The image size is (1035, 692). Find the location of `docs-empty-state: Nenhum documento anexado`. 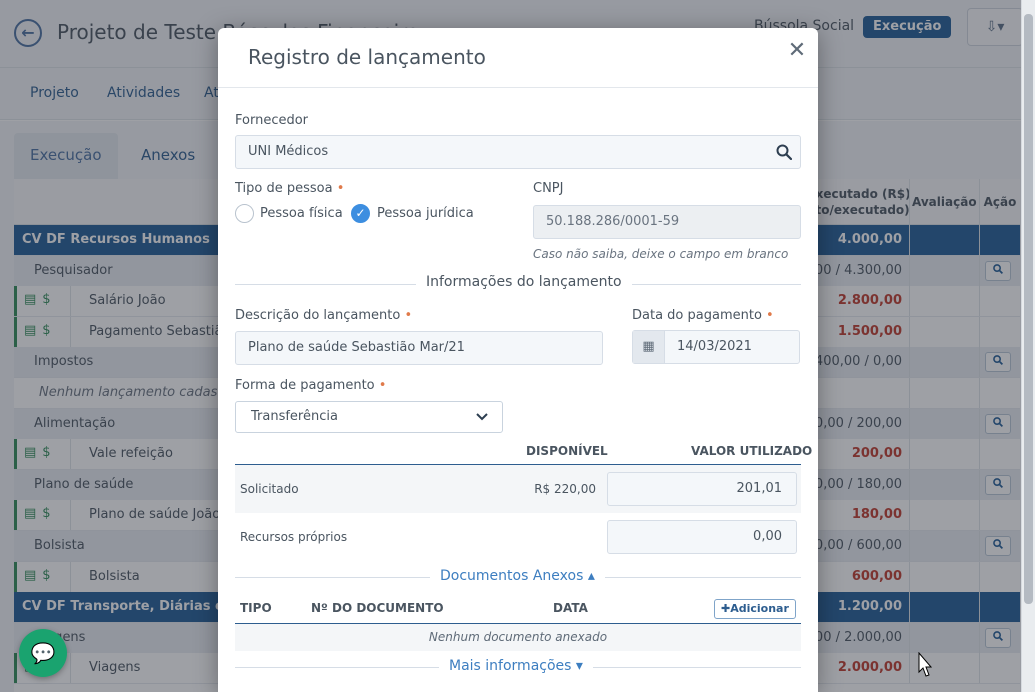

docs-empty-state: Nenhum documento anexado is located at coordinates (518, 637).